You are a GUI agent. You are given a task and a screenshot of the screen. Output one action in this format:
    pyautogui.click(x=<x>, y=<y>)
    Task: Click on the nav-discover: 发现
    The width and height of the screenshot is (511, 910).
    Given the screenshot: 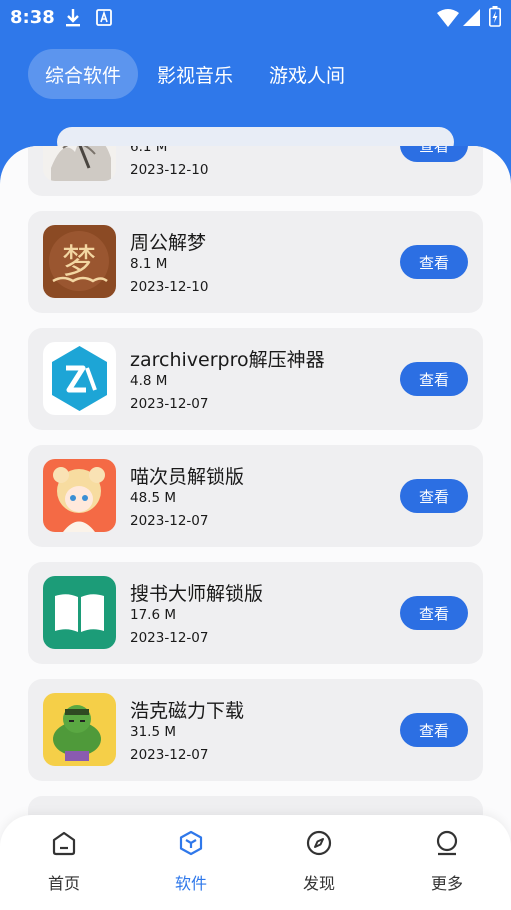 What is the action you would take?
    pyautogui.click(x=319, y=861)
    